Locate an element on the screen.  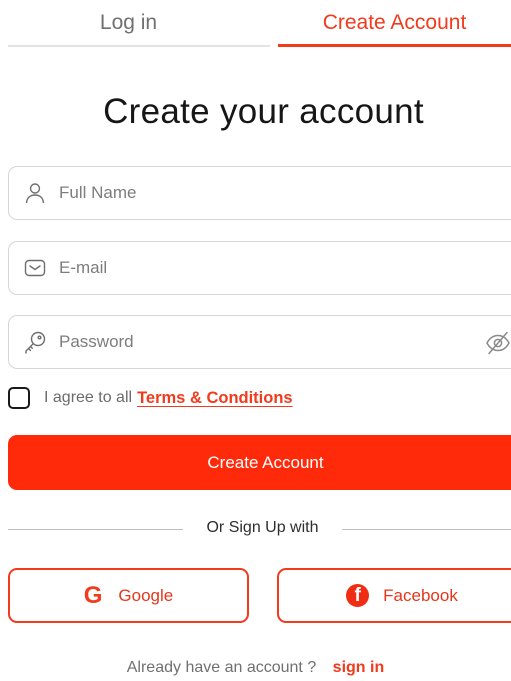
divider-line-left is located at coordinates (95, 529).